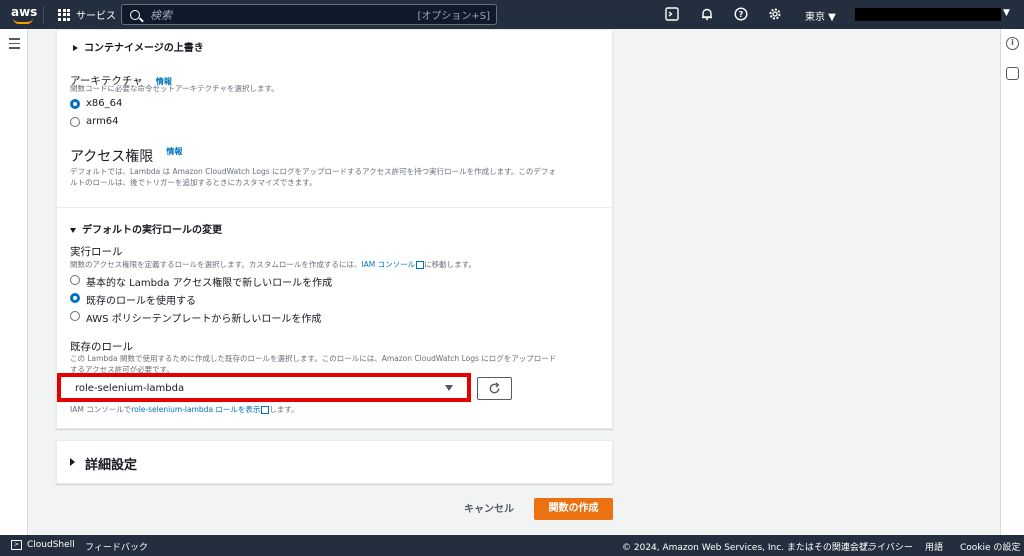  I want to click on iam-console-link: IAM コンソール, so click(388, 264).